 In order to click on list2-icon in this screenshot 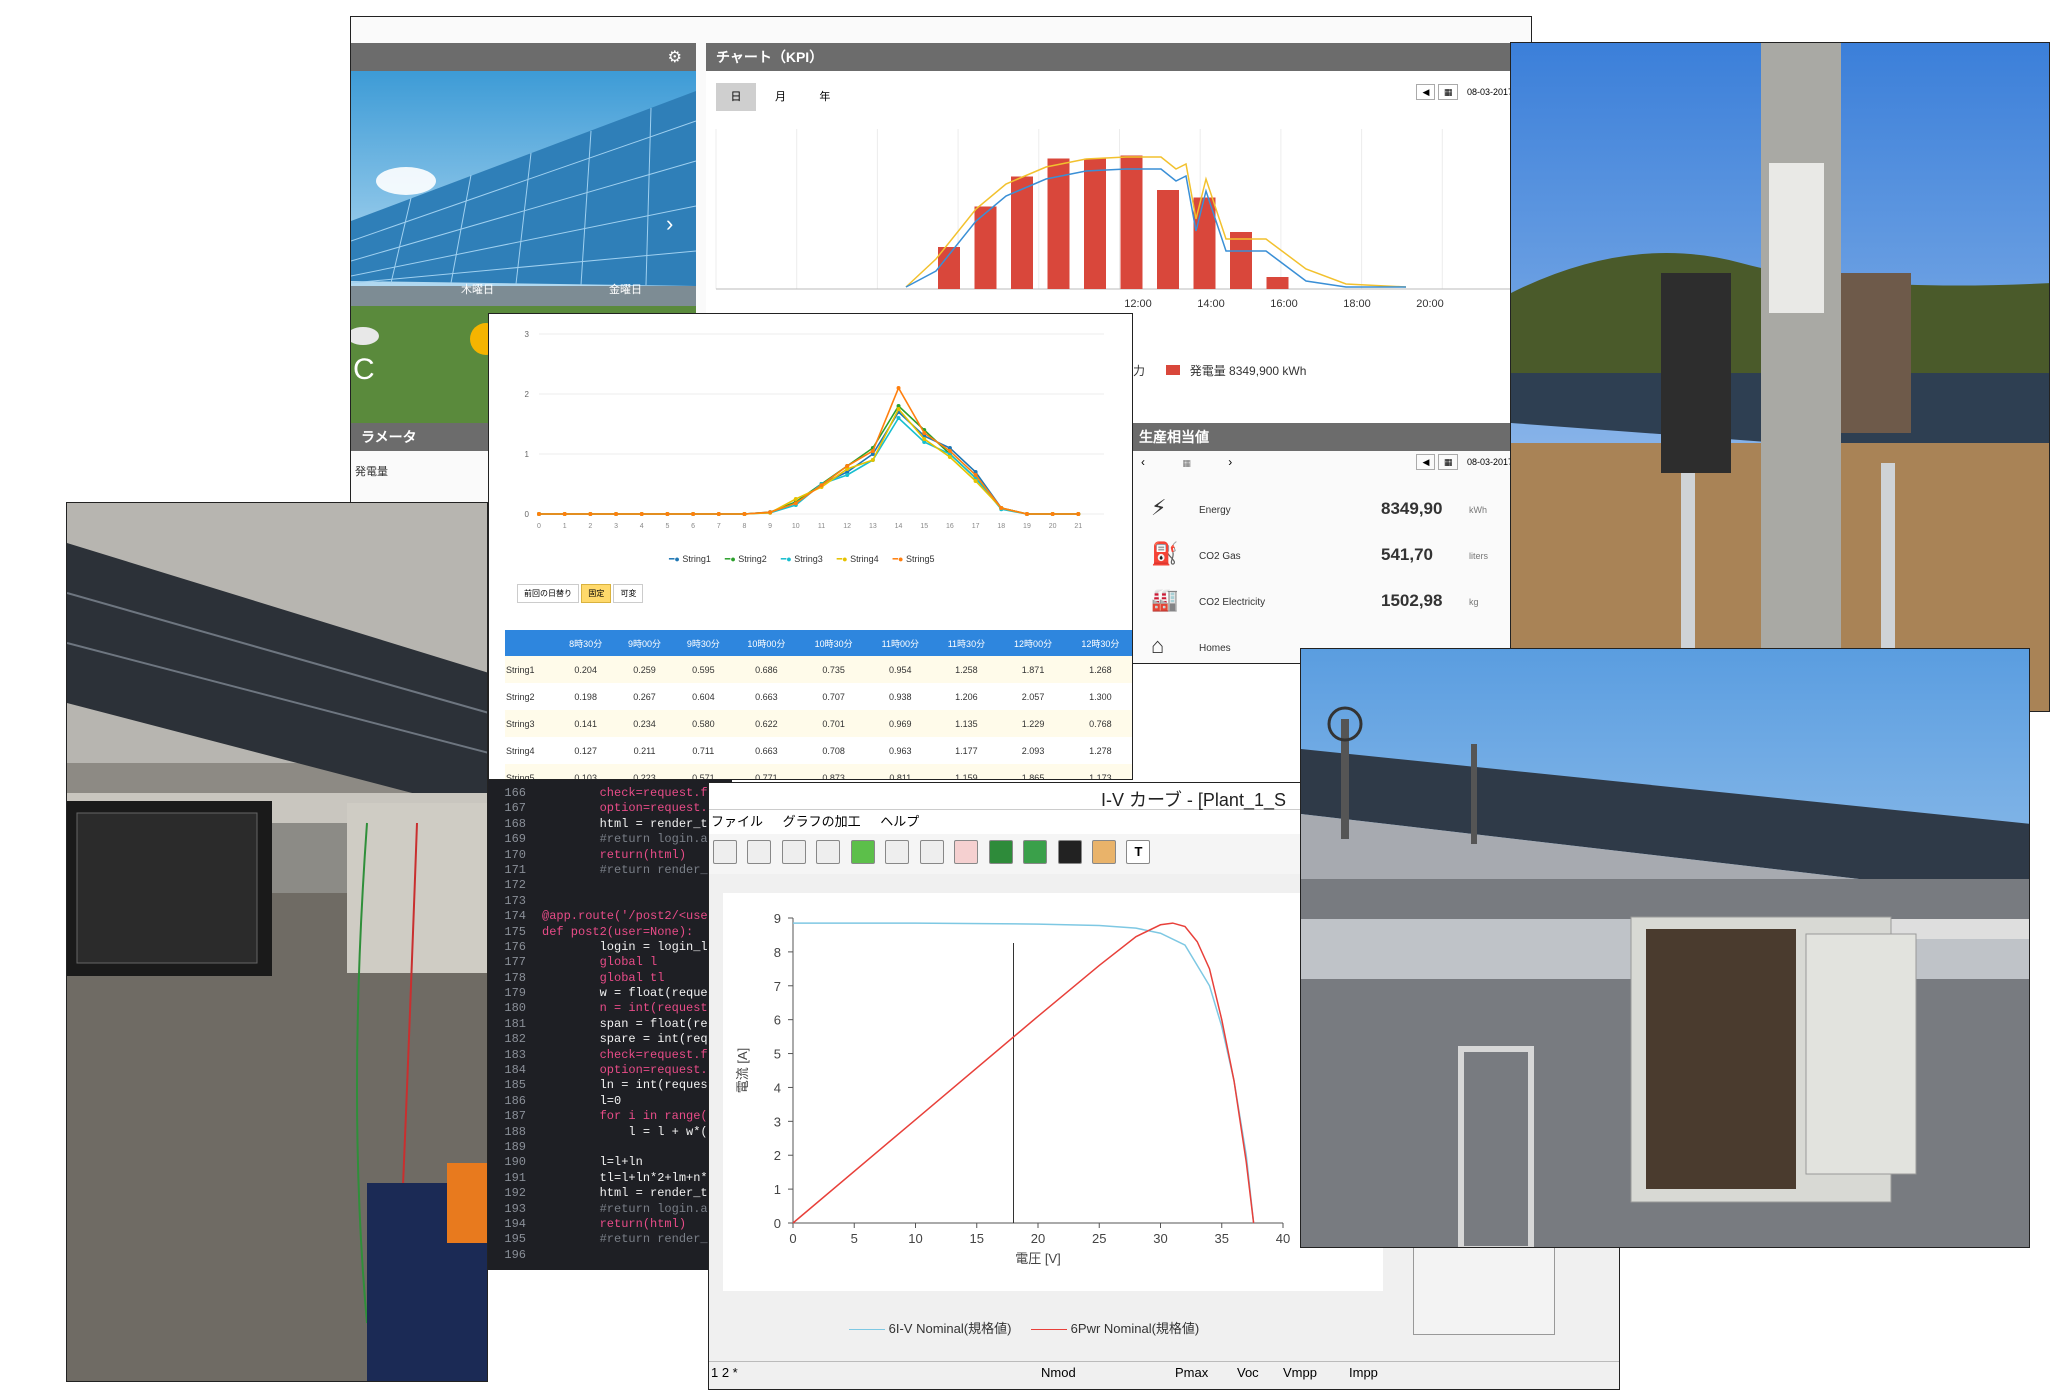, I will do `click(759, 852)`.